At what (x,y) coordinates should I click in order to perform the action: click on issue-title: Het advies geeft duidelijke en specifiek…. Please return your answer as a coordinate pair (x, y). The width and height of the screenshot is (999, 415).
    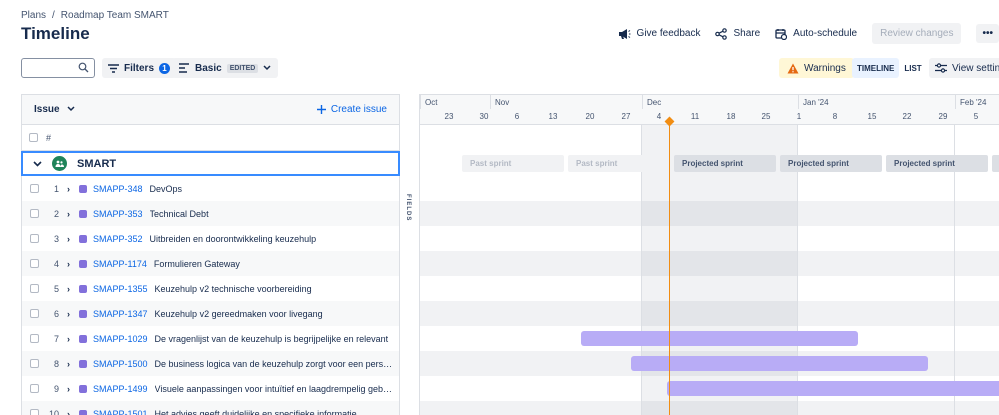
    Looking at the image, I should click on (255, 411).